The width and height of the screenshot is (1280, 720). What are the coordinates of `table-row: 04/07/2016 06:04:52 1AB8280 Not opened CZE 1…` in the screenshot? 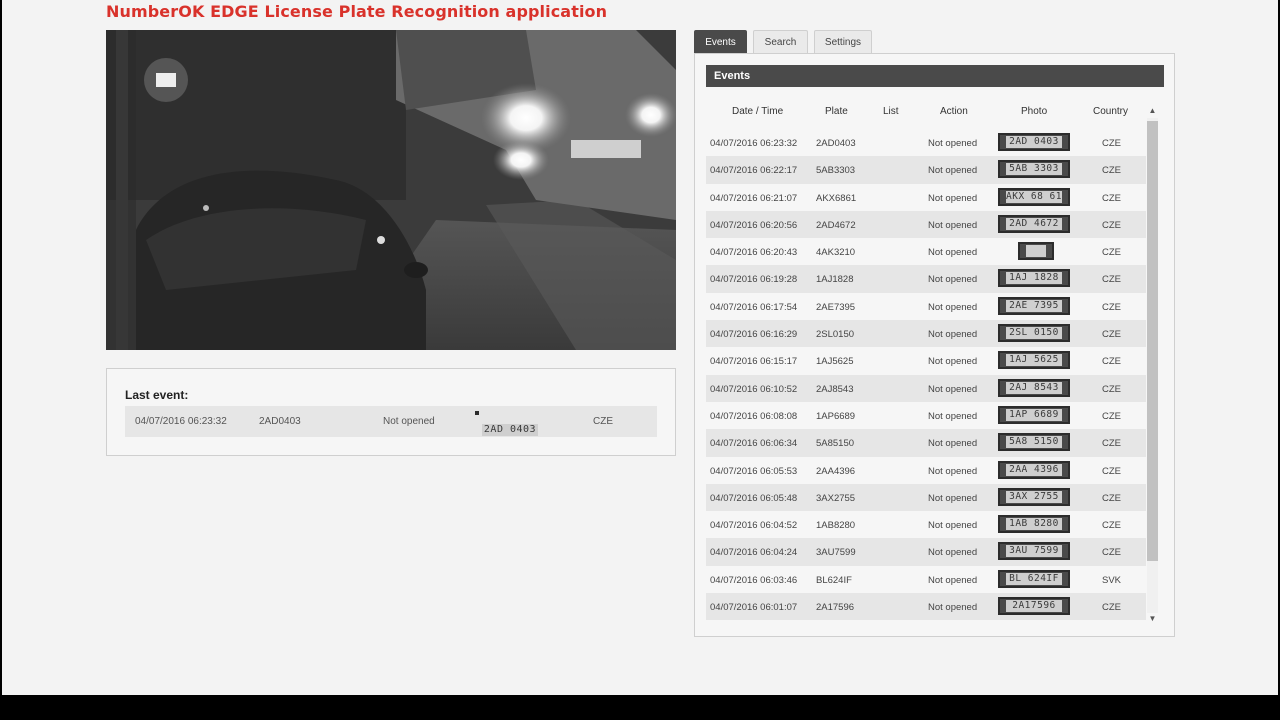 It's located at (926, 525).